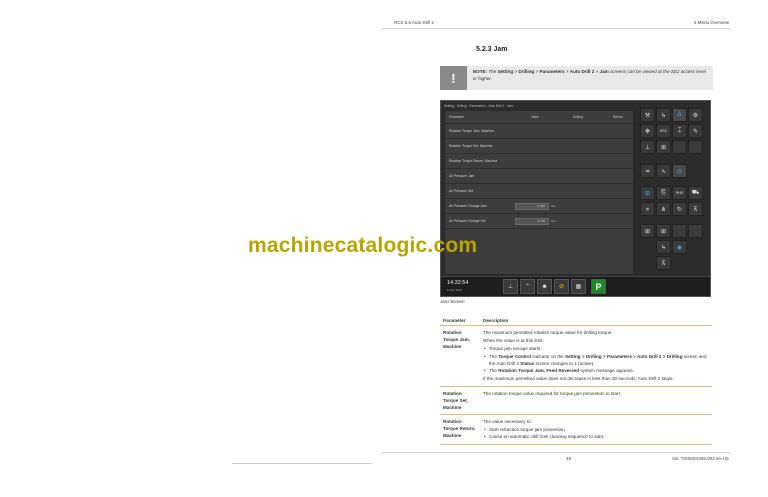 This screenshot has width=768, height=497. I want to click on rhs-icon: RHS, so click(679, 193).